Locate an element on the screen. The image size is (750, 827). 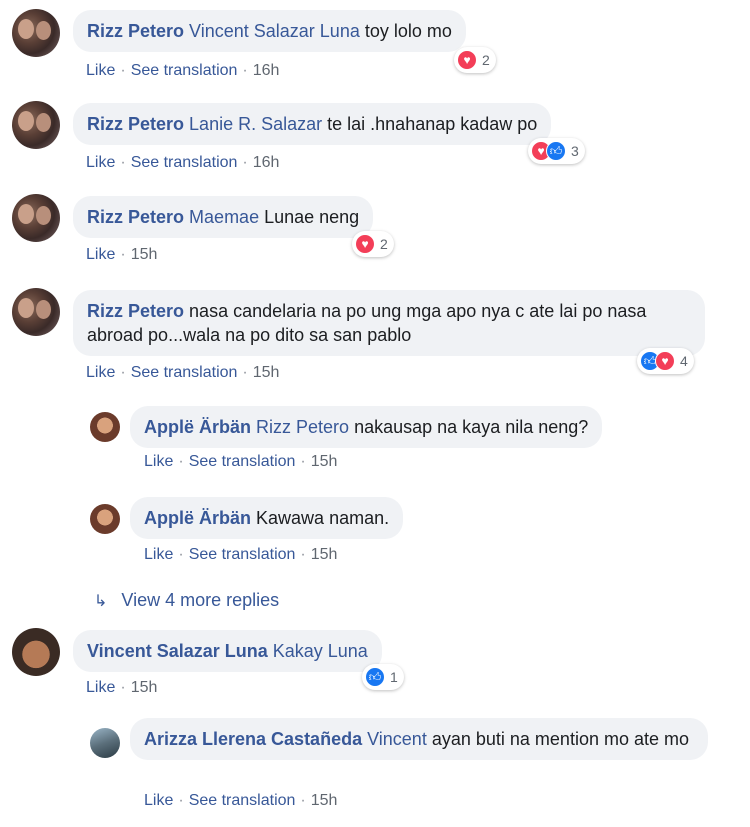
comment-text: Lunae neng is located at coordinates (312, 217).